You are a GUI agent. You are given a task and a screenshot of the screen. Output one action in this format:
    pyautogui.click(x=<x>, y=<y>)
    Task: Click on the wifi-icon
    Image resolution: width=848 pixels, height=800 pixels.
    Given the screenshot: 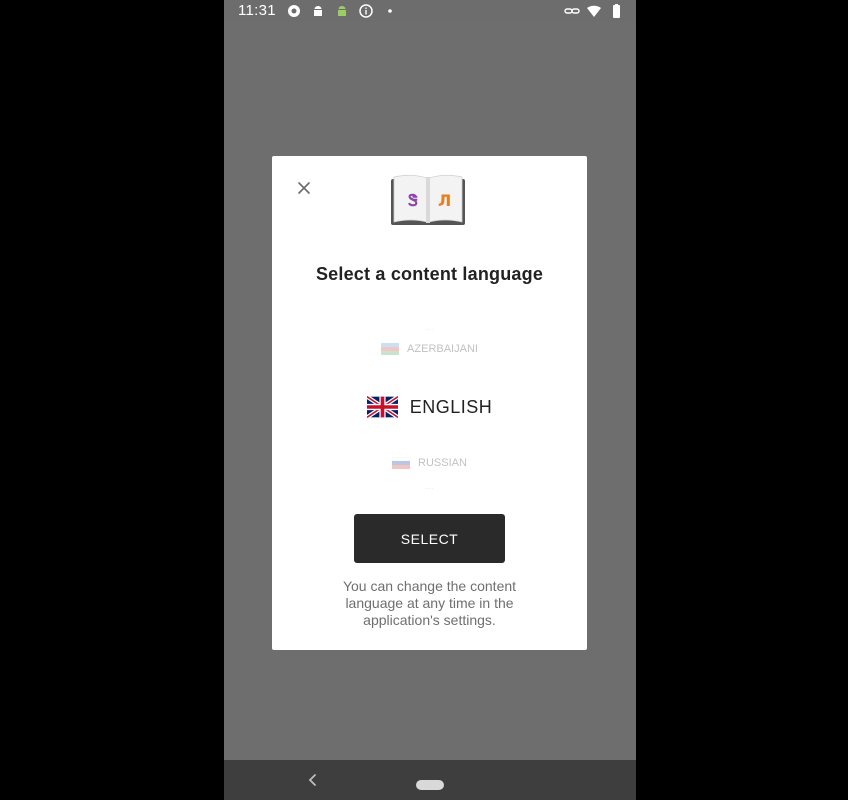 What is the action you would take?
    pyautogui.click(x=594, y=11)
    